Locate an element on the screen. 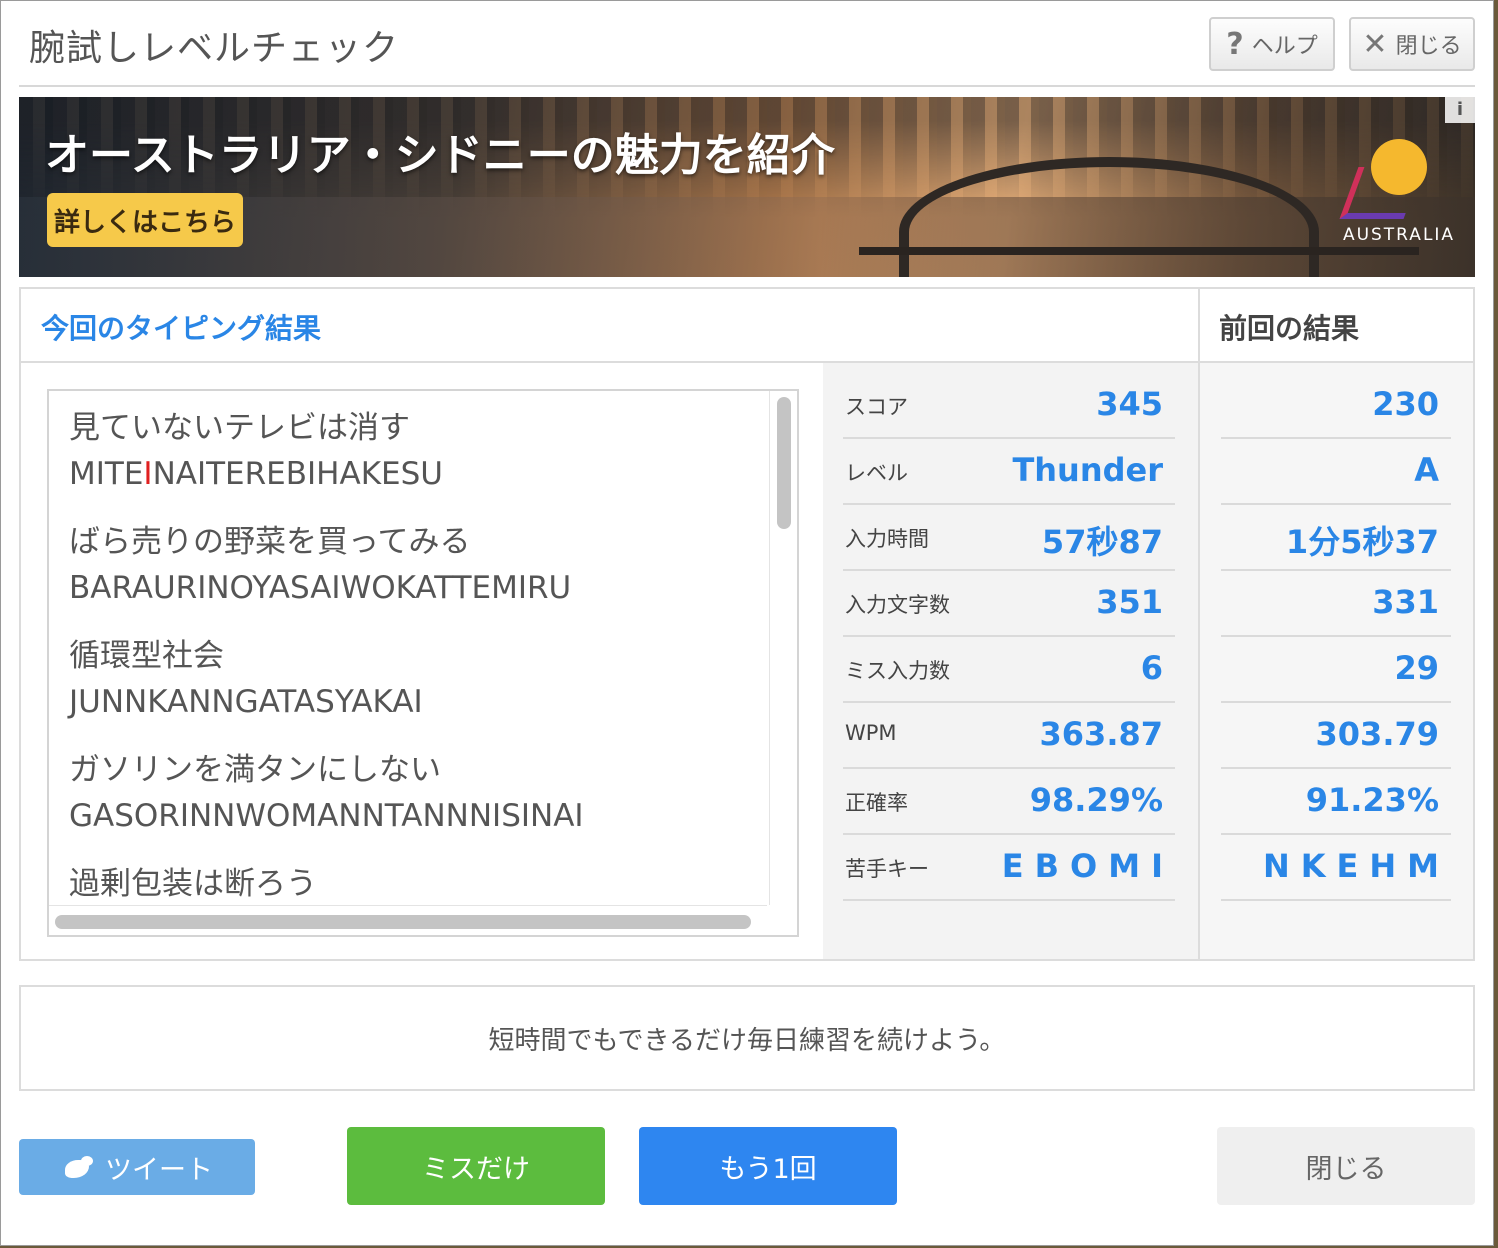  panel-divider-vertical is located at coordinates (1199, 624).